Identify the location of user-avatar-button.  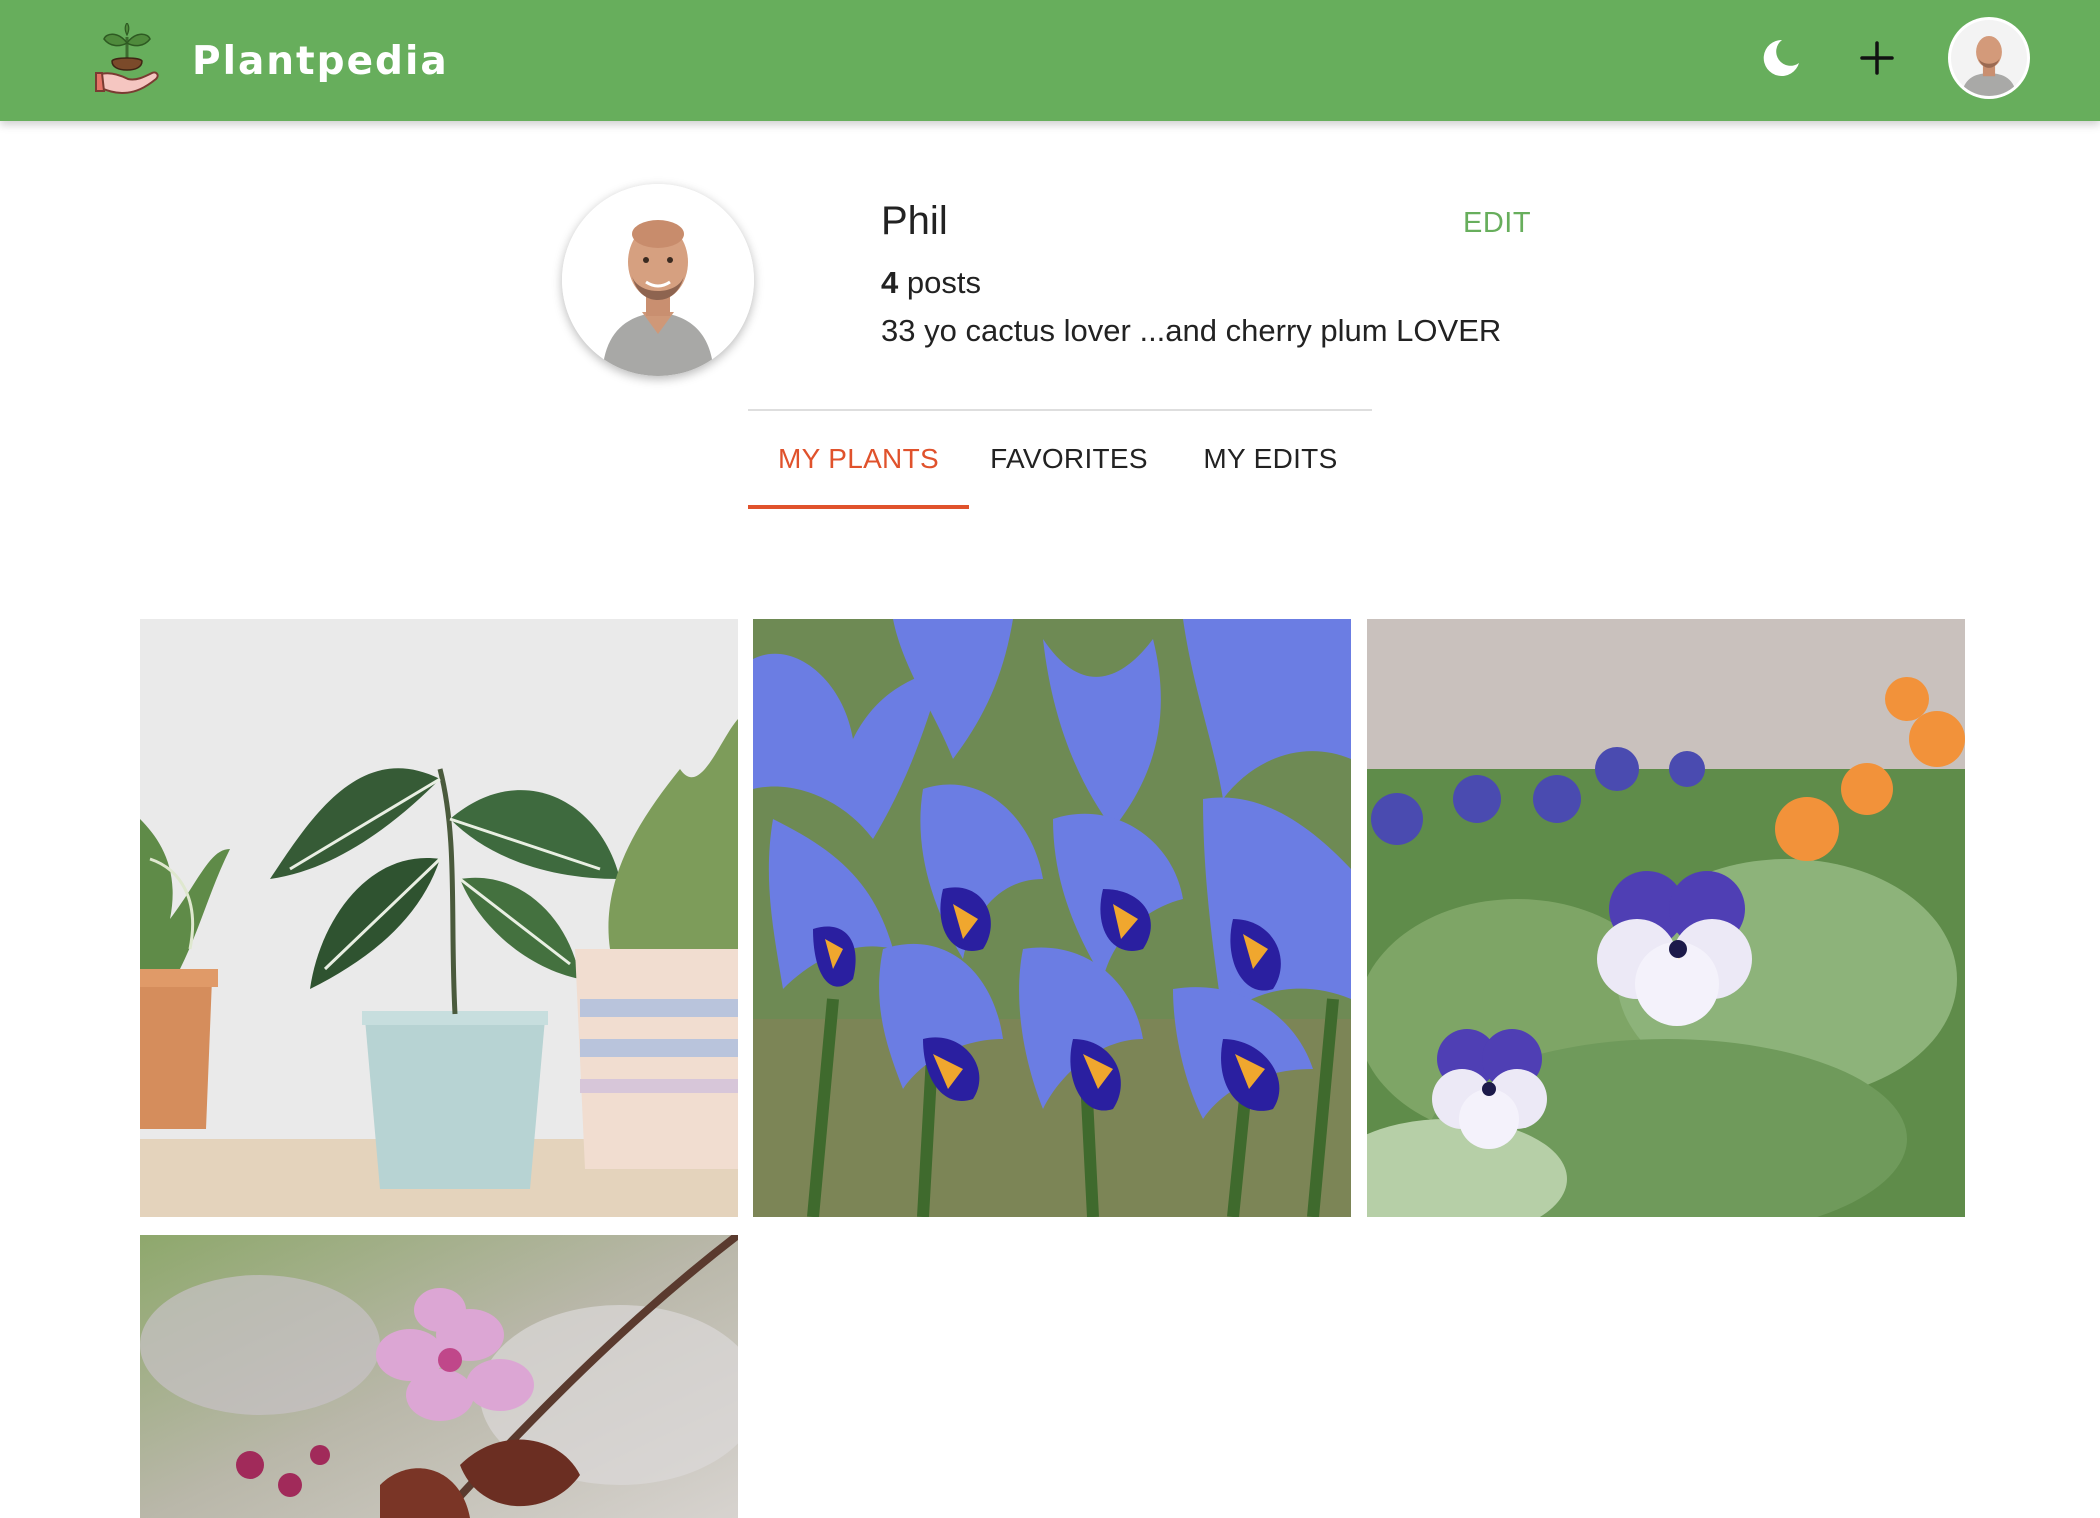
(1989, 58).